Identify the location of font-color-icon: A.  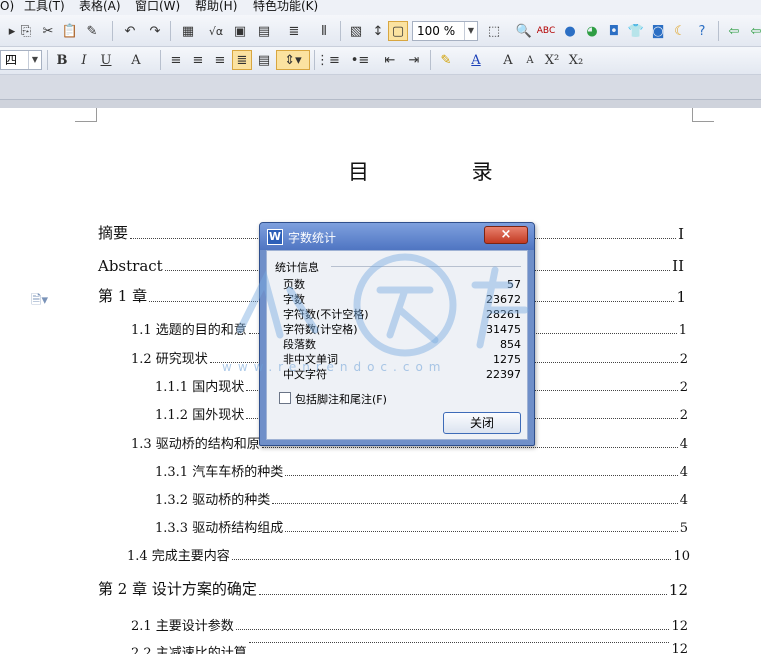
(476, 60).